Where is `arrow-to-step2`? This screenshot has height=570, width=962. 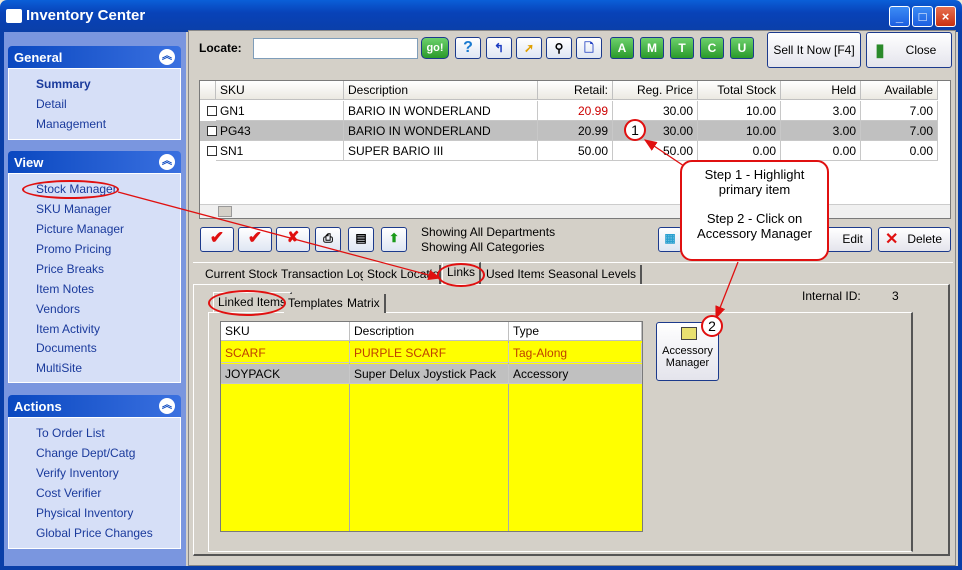 arrow-to-step2 is located at coordinates (727, 290).